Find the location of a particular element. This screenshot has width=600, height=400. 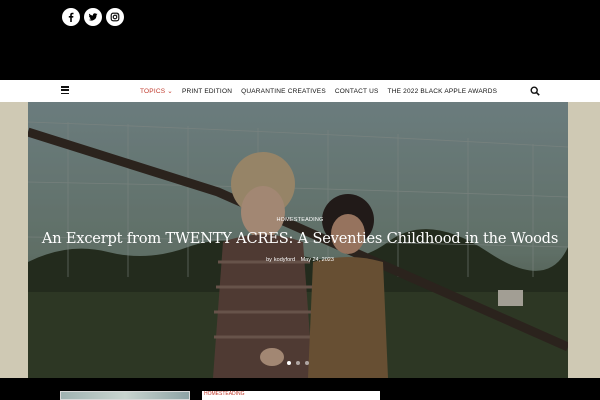

author-prefix: by is located at coordinates (269, 260).